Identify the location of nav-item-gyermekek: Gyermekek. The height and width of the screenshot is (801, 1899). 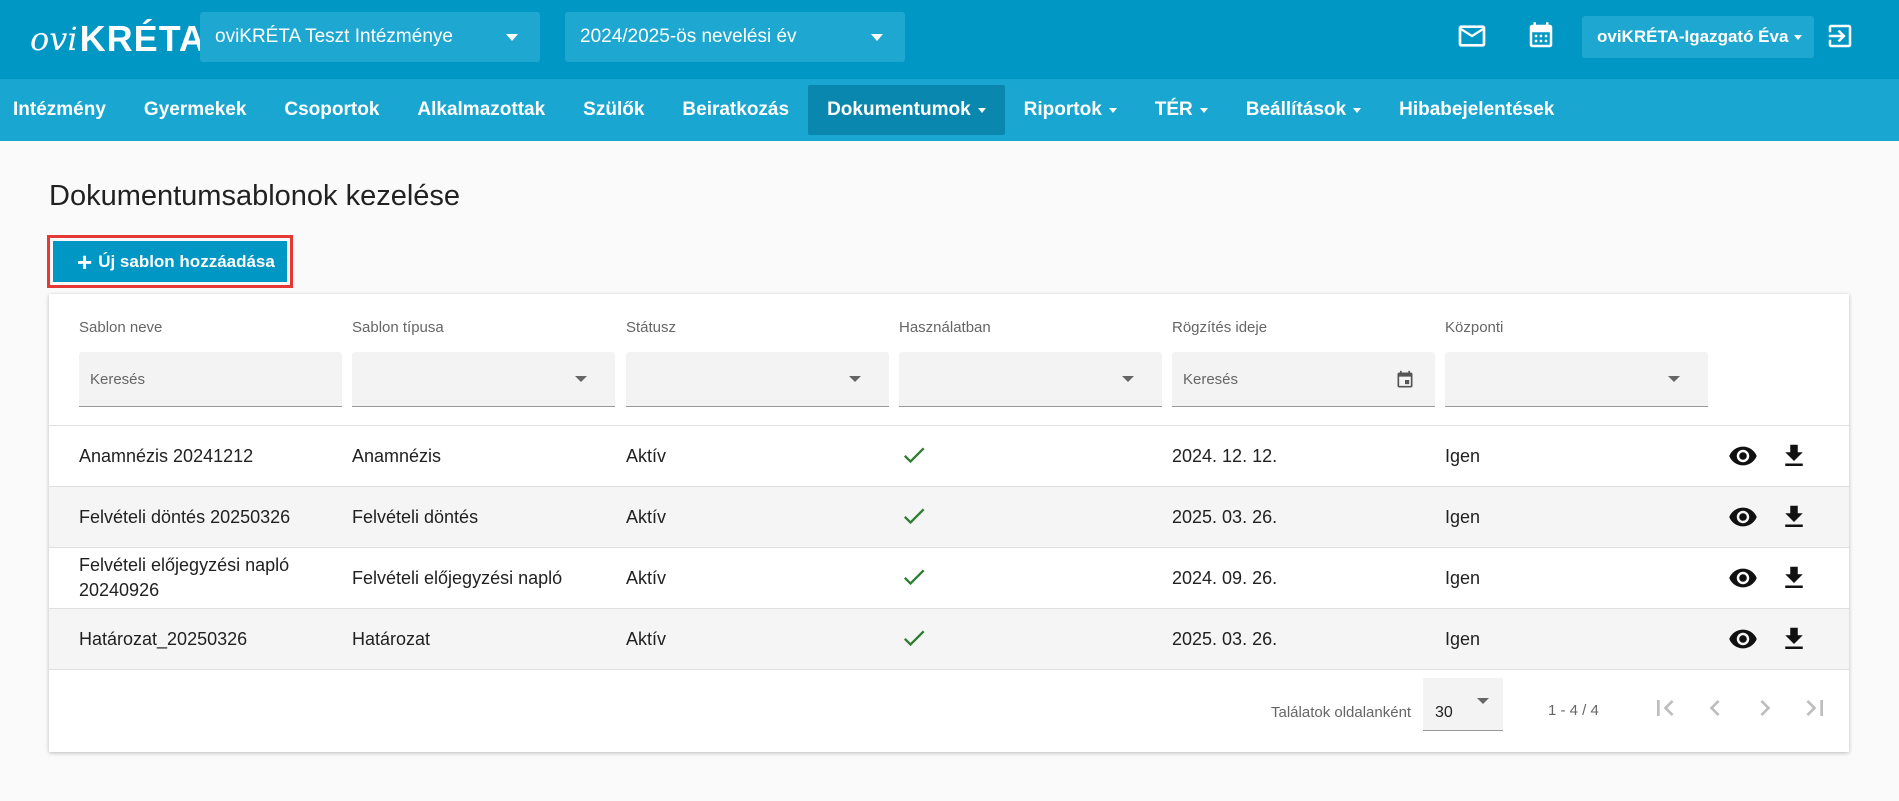
(195, 110).